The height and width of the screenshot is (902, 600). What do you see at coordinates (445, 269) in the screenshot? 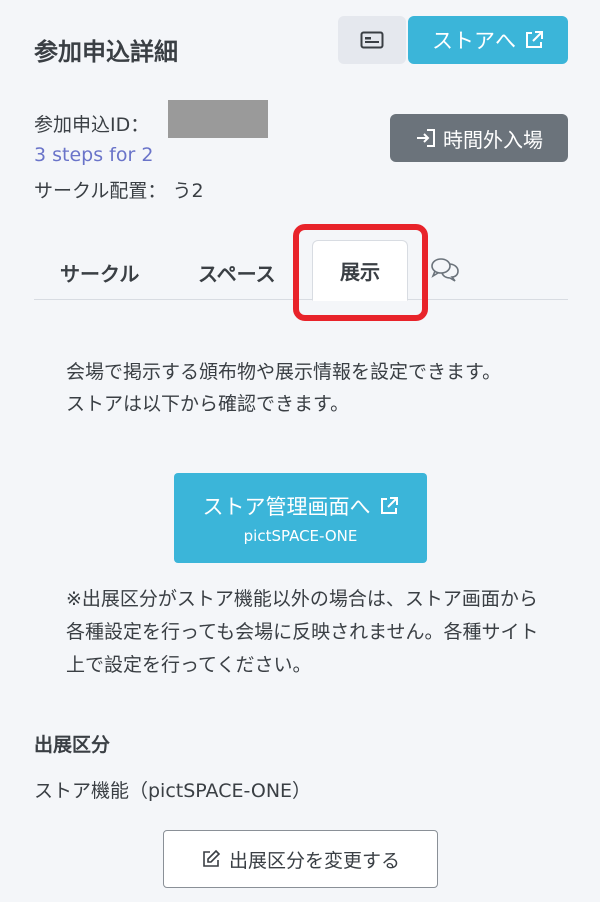
I see `chat-bubbles-icon` at bounding box center [445, 269].